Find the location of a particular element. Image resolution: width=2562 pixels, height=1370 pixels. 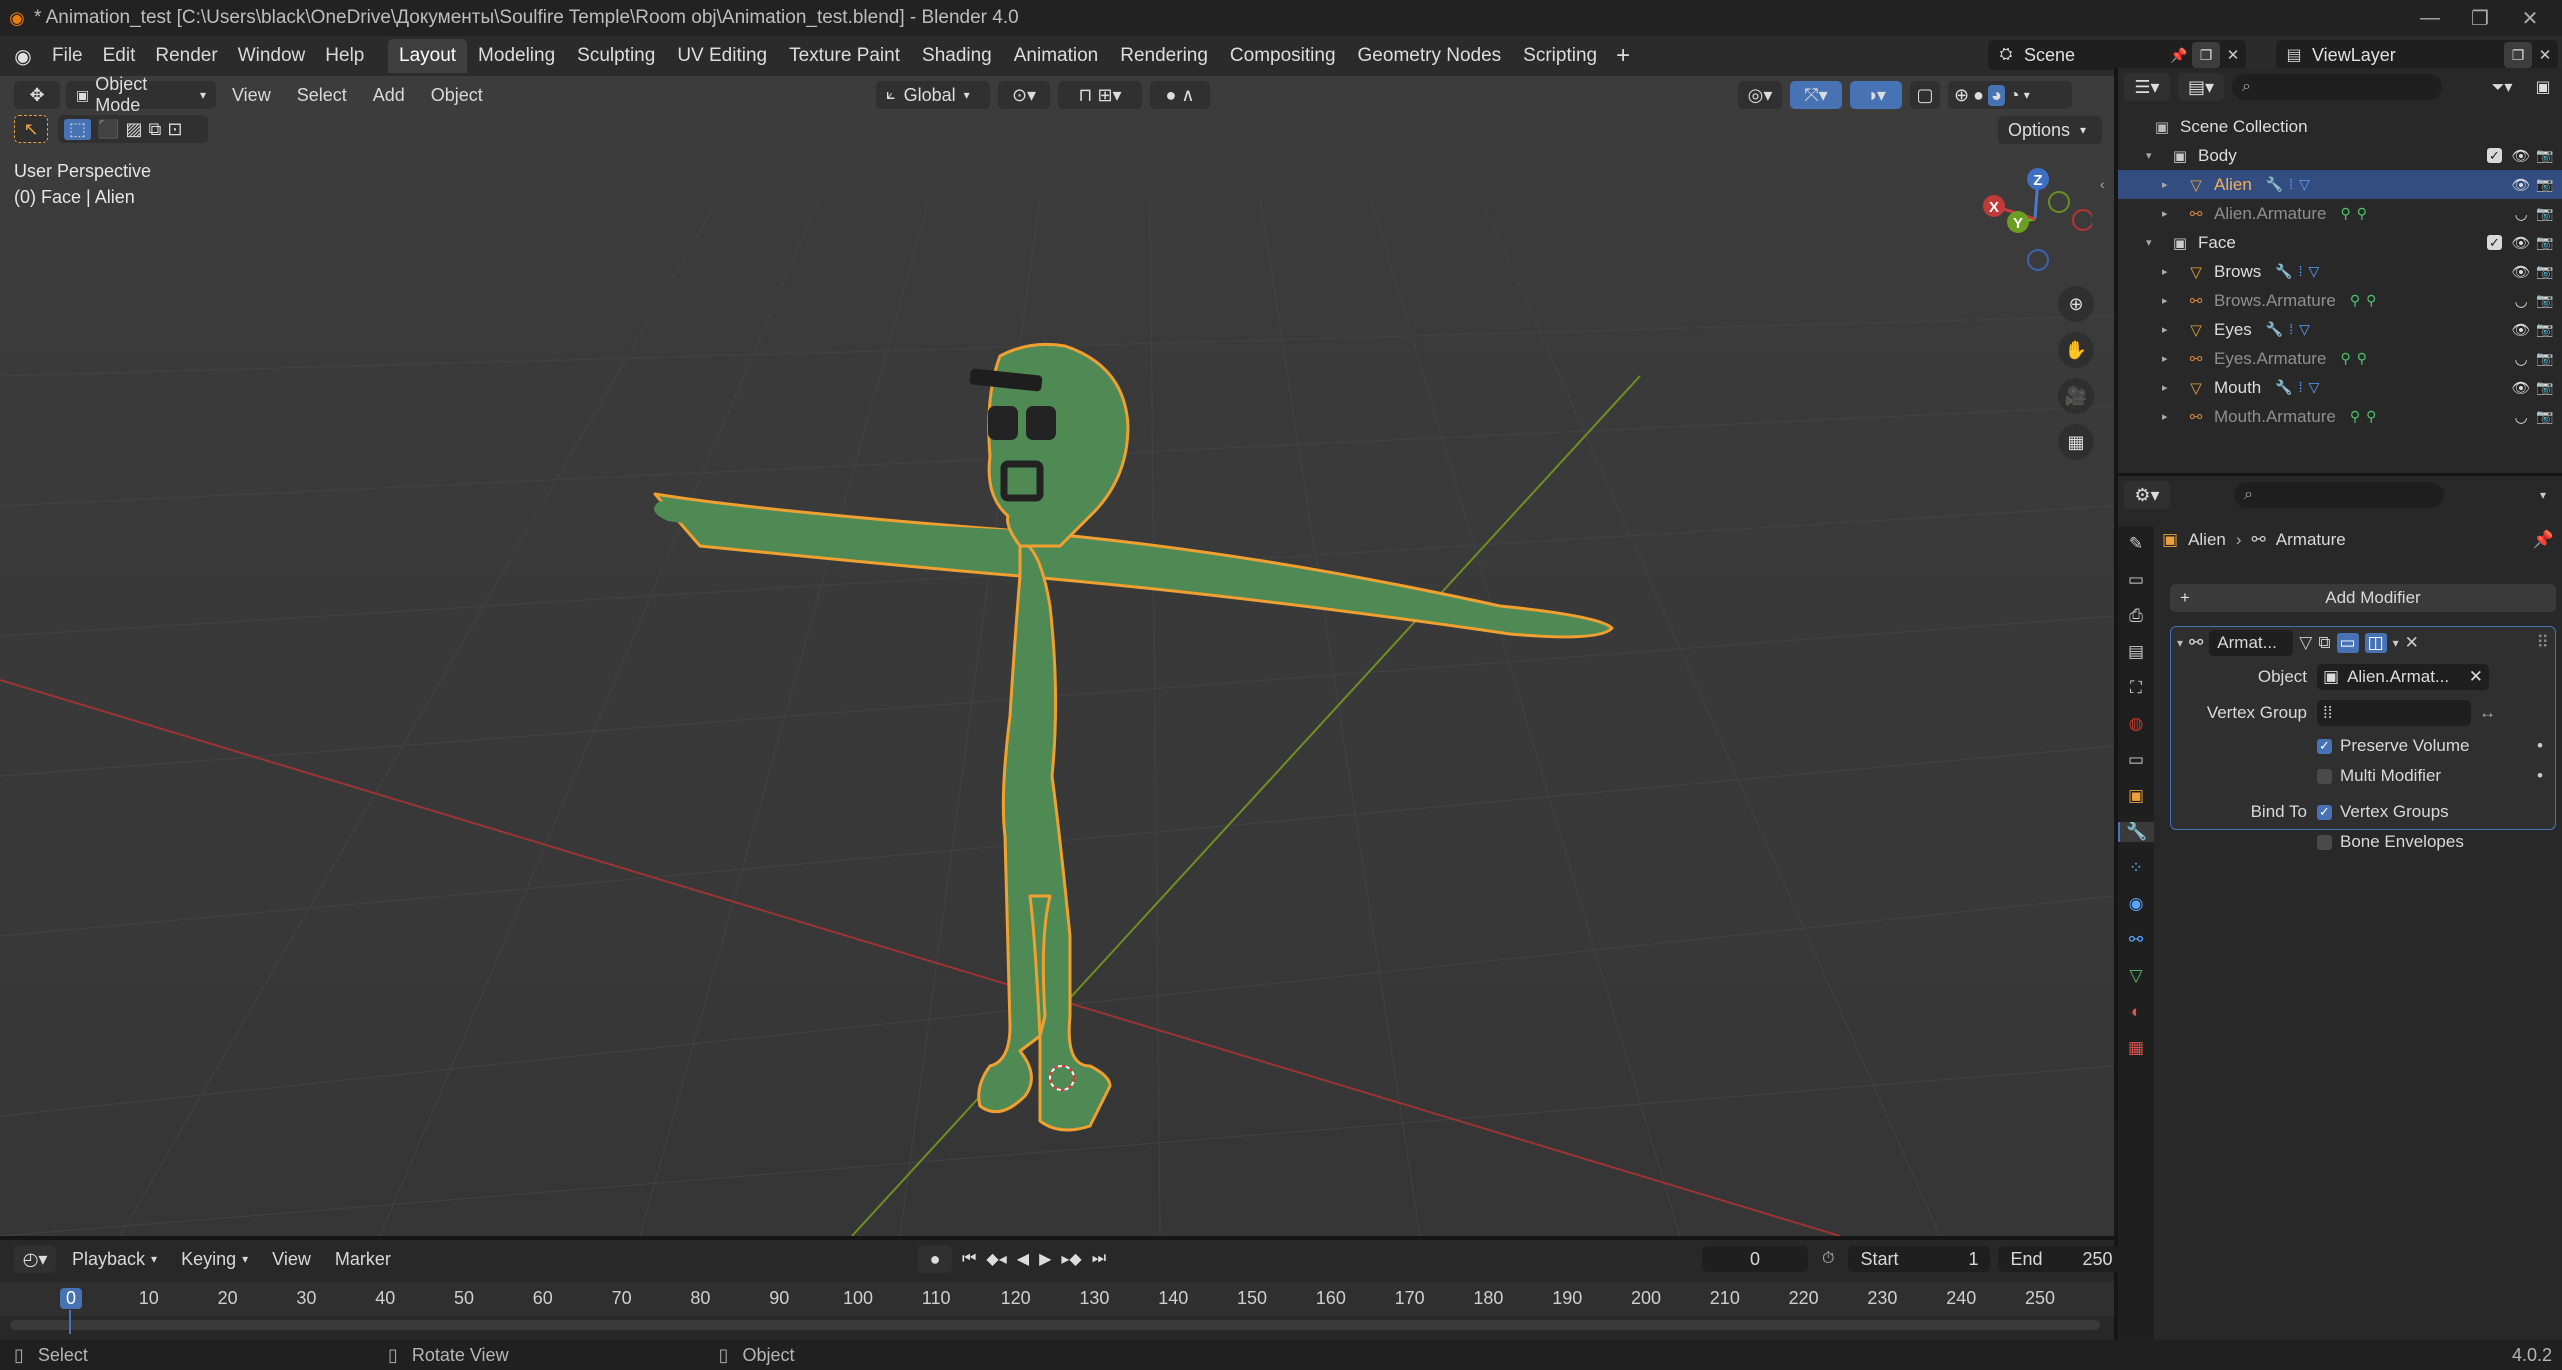

outliner-search: ⌕ is located at coordinates (2337, 87).